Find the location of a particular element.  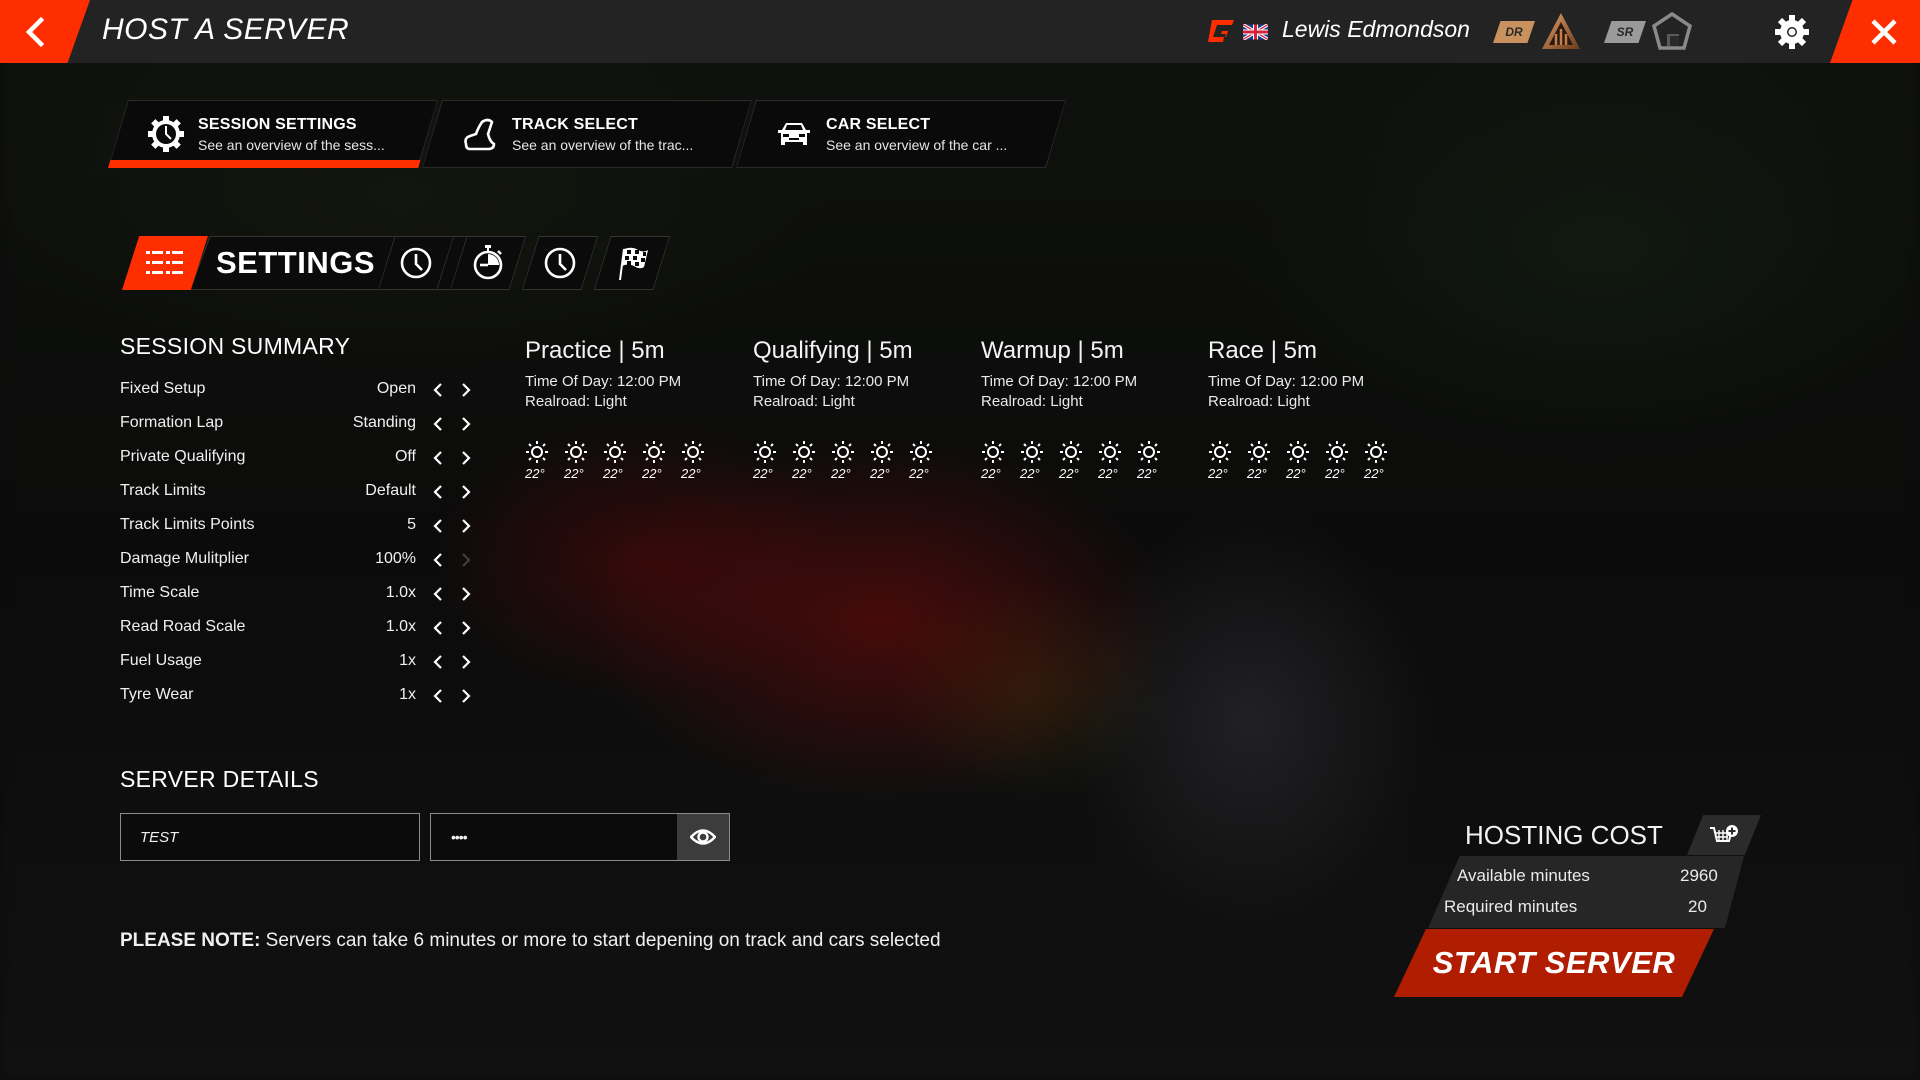

gear-icon is located at coordinates (1792, 32).